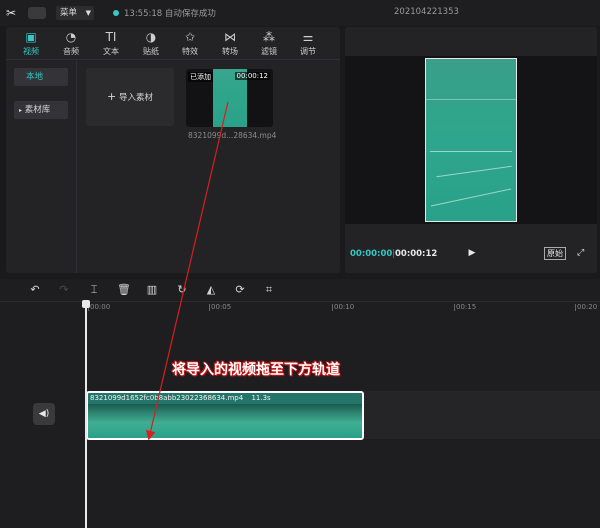 The width and height of the screenshot is (600, 528). I want to click on split-icon: ⌶, so click(94, 290).